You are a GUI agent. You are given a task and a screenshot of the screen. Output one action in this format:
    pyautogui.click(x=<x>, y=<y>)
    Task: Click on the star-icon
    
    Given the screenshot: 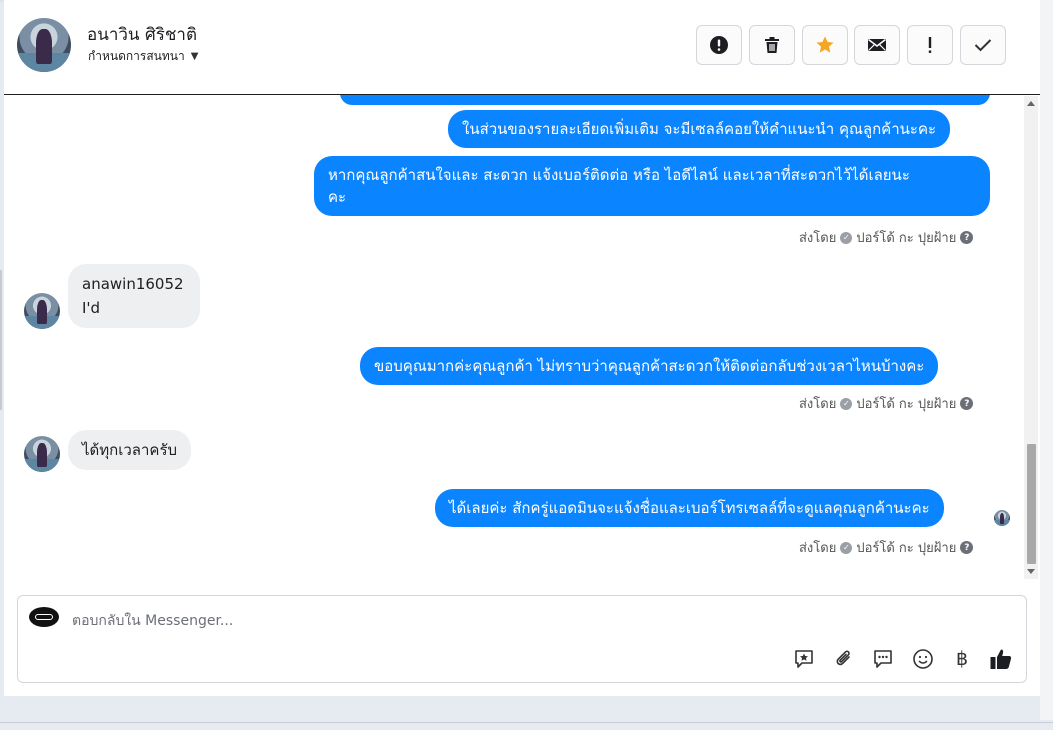 What is the action you would take?
    pyautogui.click(x=825, y=44)
    